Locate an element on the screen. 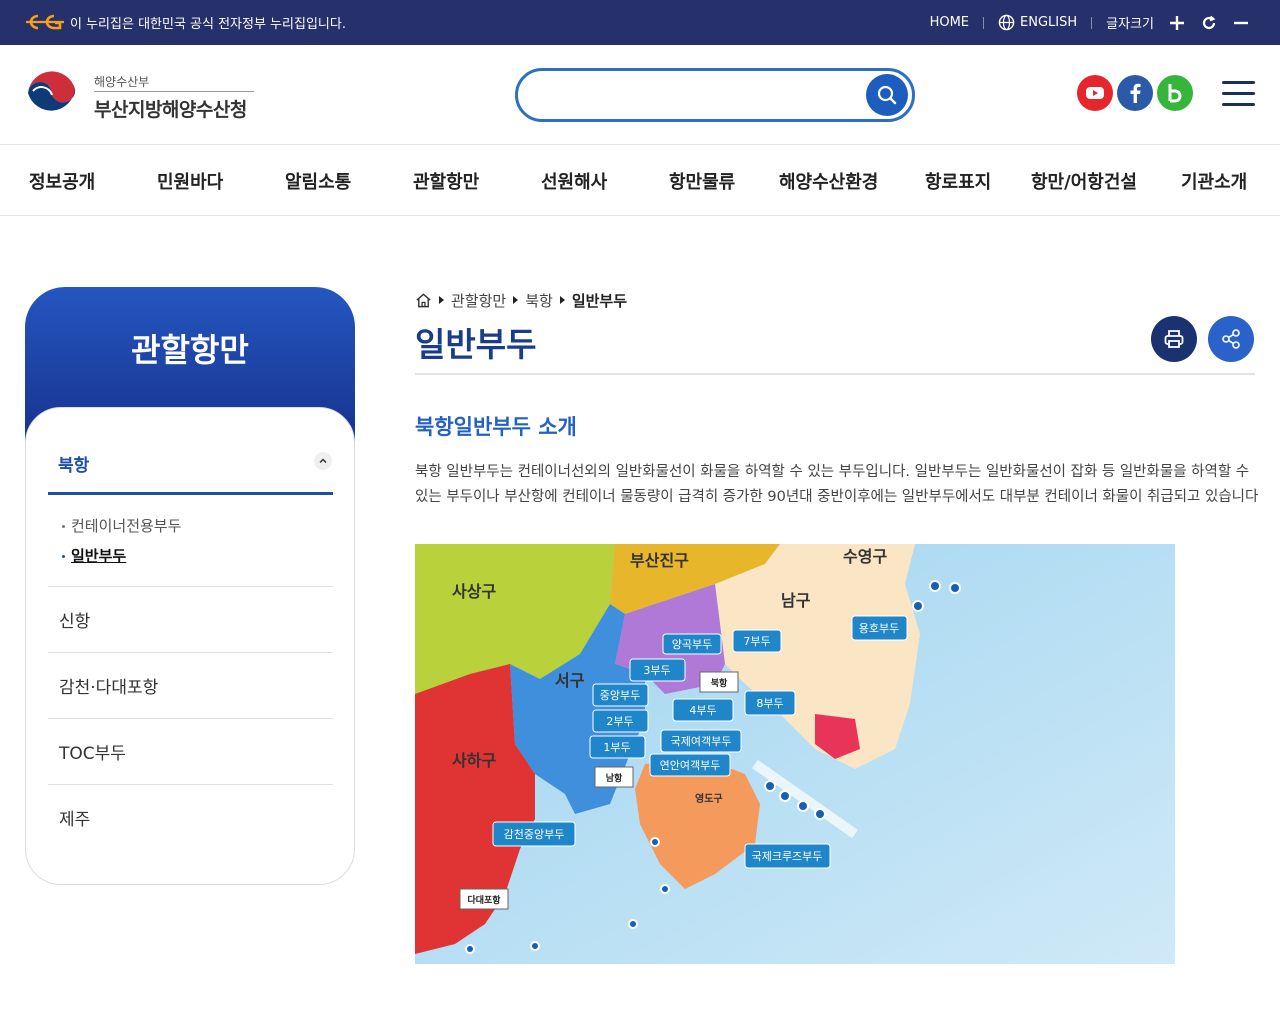  svg-text: 4부두 is located at coordinates (702, 710).